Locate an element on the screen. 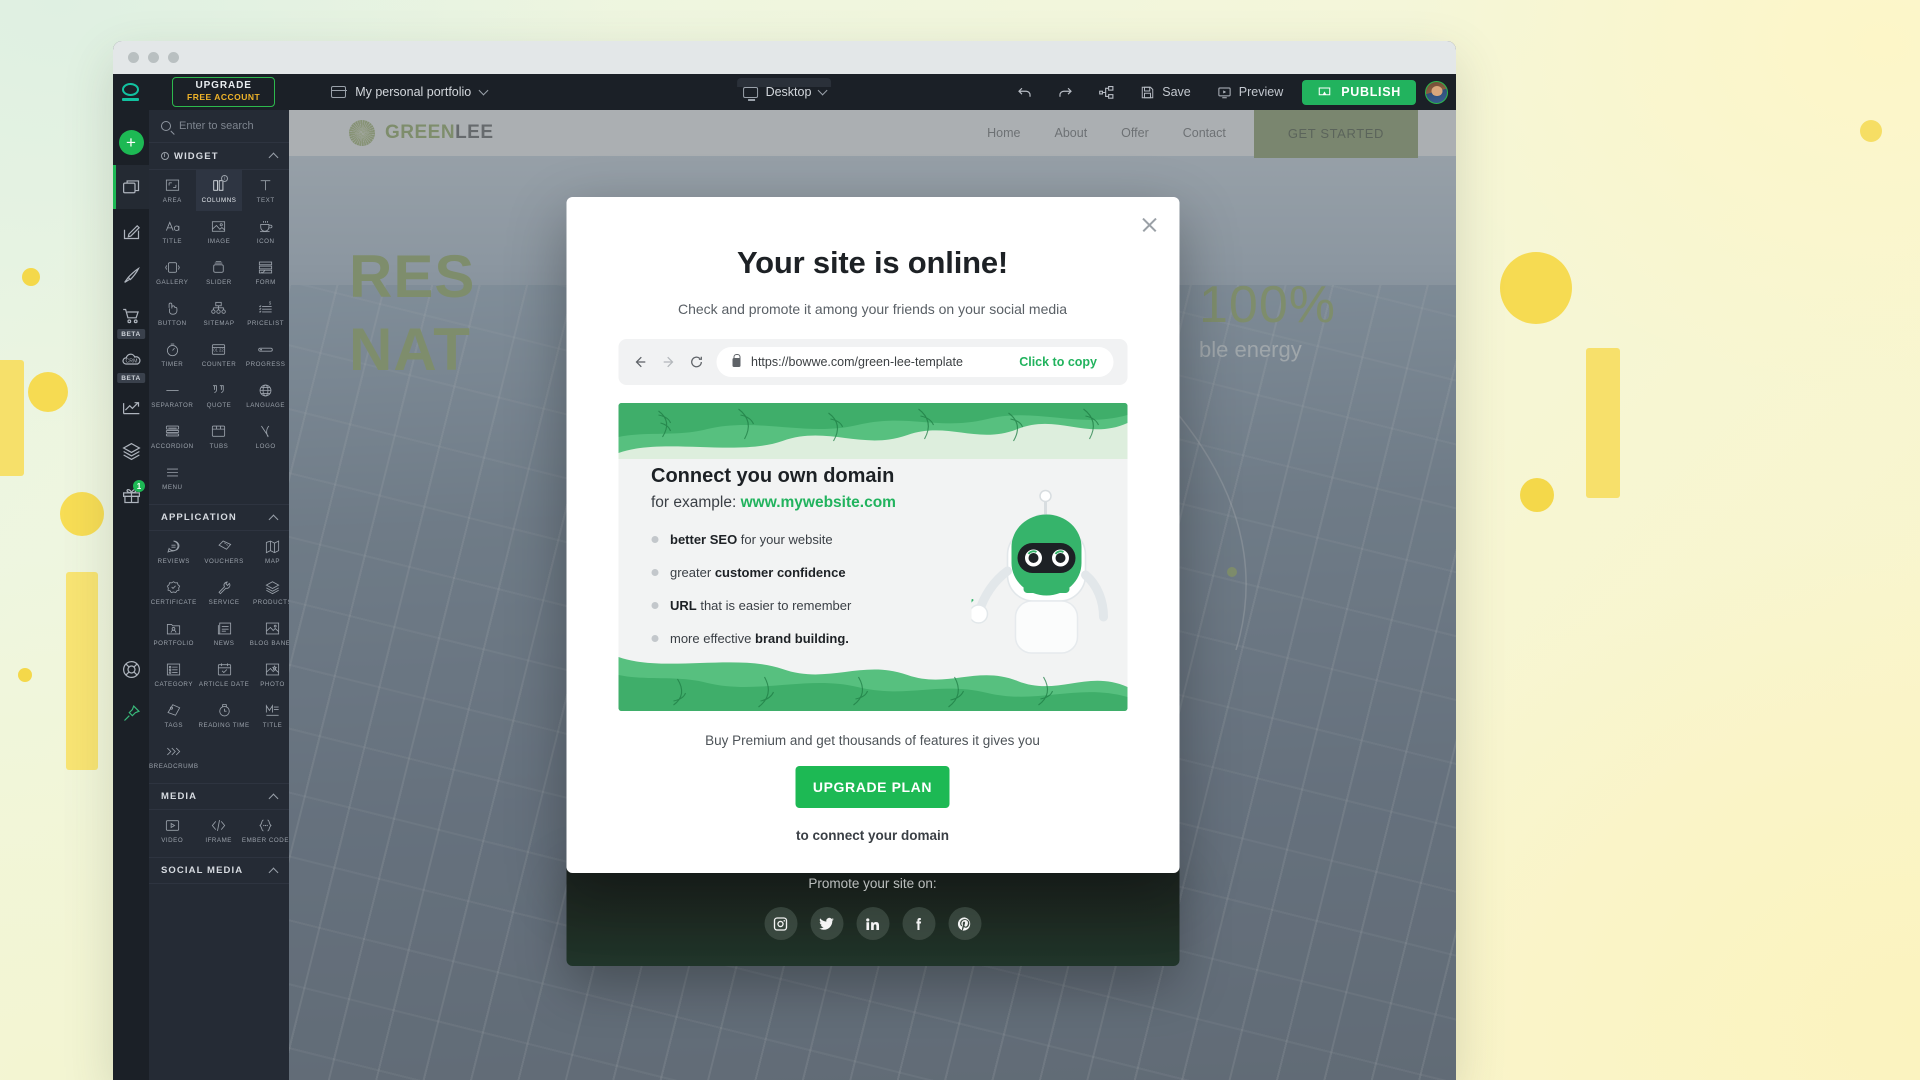  widget-label: GALLERY is located at coordinates (172, 282).